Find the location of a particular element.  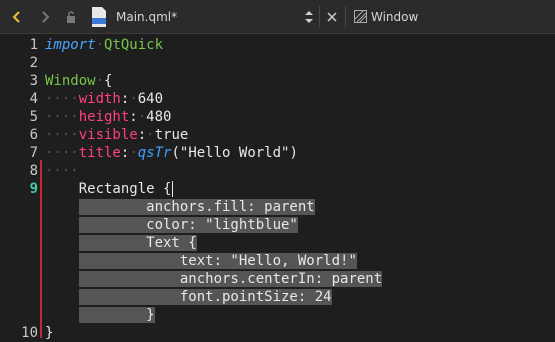

code-token: true is located at coordinates (171, 135).